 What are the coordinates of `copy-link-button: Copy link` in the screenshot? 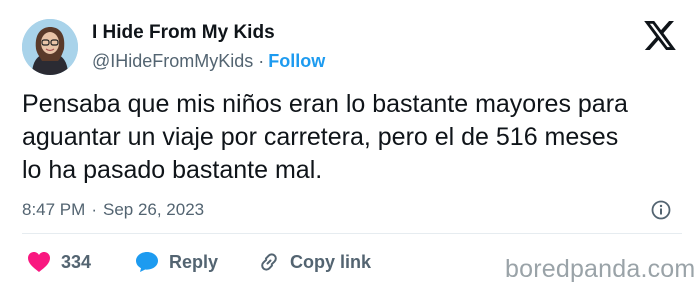 It's located at (314, 262).